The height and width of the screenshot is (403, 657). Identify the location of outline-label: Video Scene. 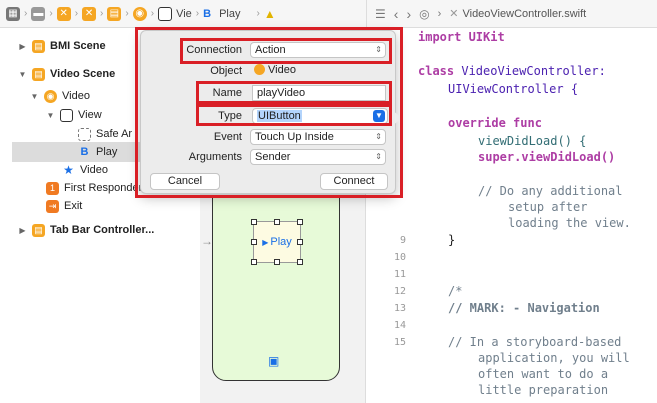
(83, 74).